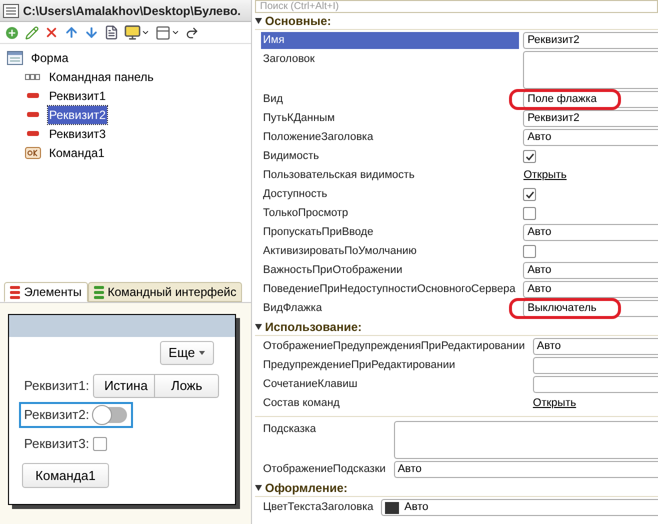 This screenshot has width=658, height=524. Describe the element at coordinates (395, 384) in the screenshot. I see `property-label: СочетаниеКлавиш` at that location.